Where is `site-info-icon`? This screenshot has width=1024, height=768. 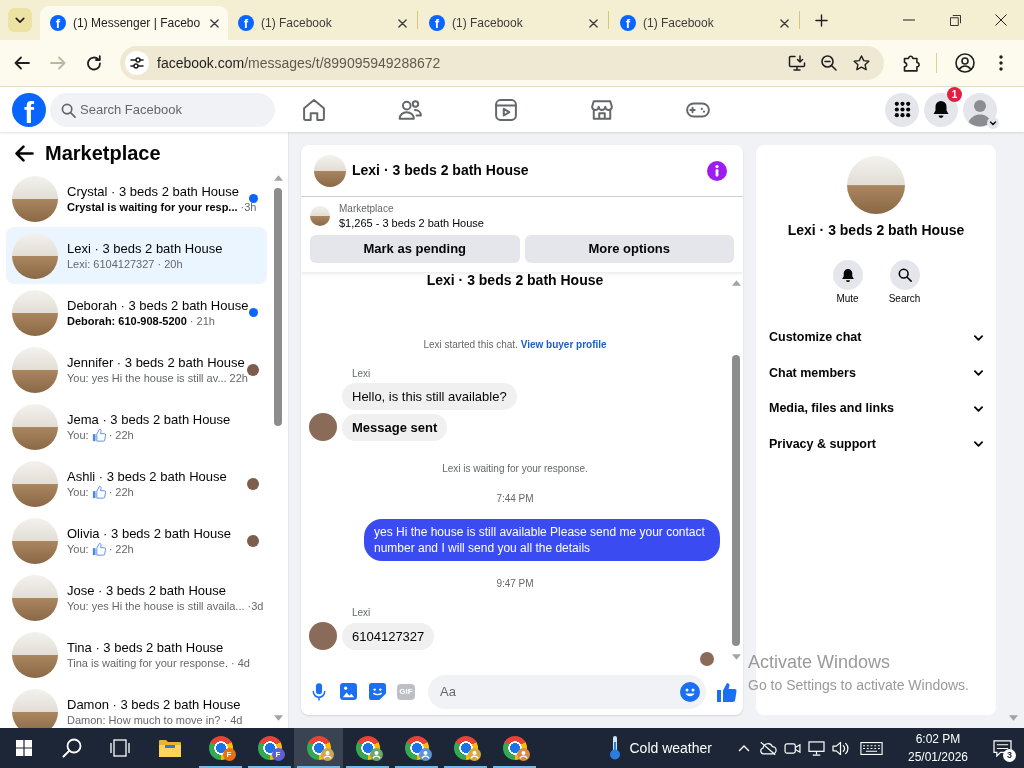 site-info-icon is located at coordinates (137, 63).